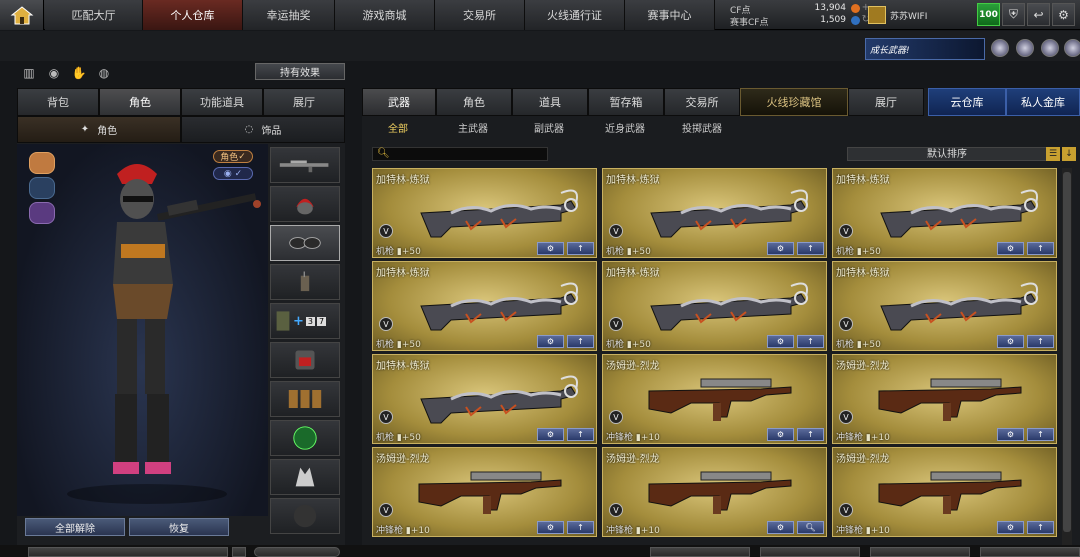  Describe the element at coordinates (79, 73) in the screenshot. I see `hand-icon: ✋` at that location.